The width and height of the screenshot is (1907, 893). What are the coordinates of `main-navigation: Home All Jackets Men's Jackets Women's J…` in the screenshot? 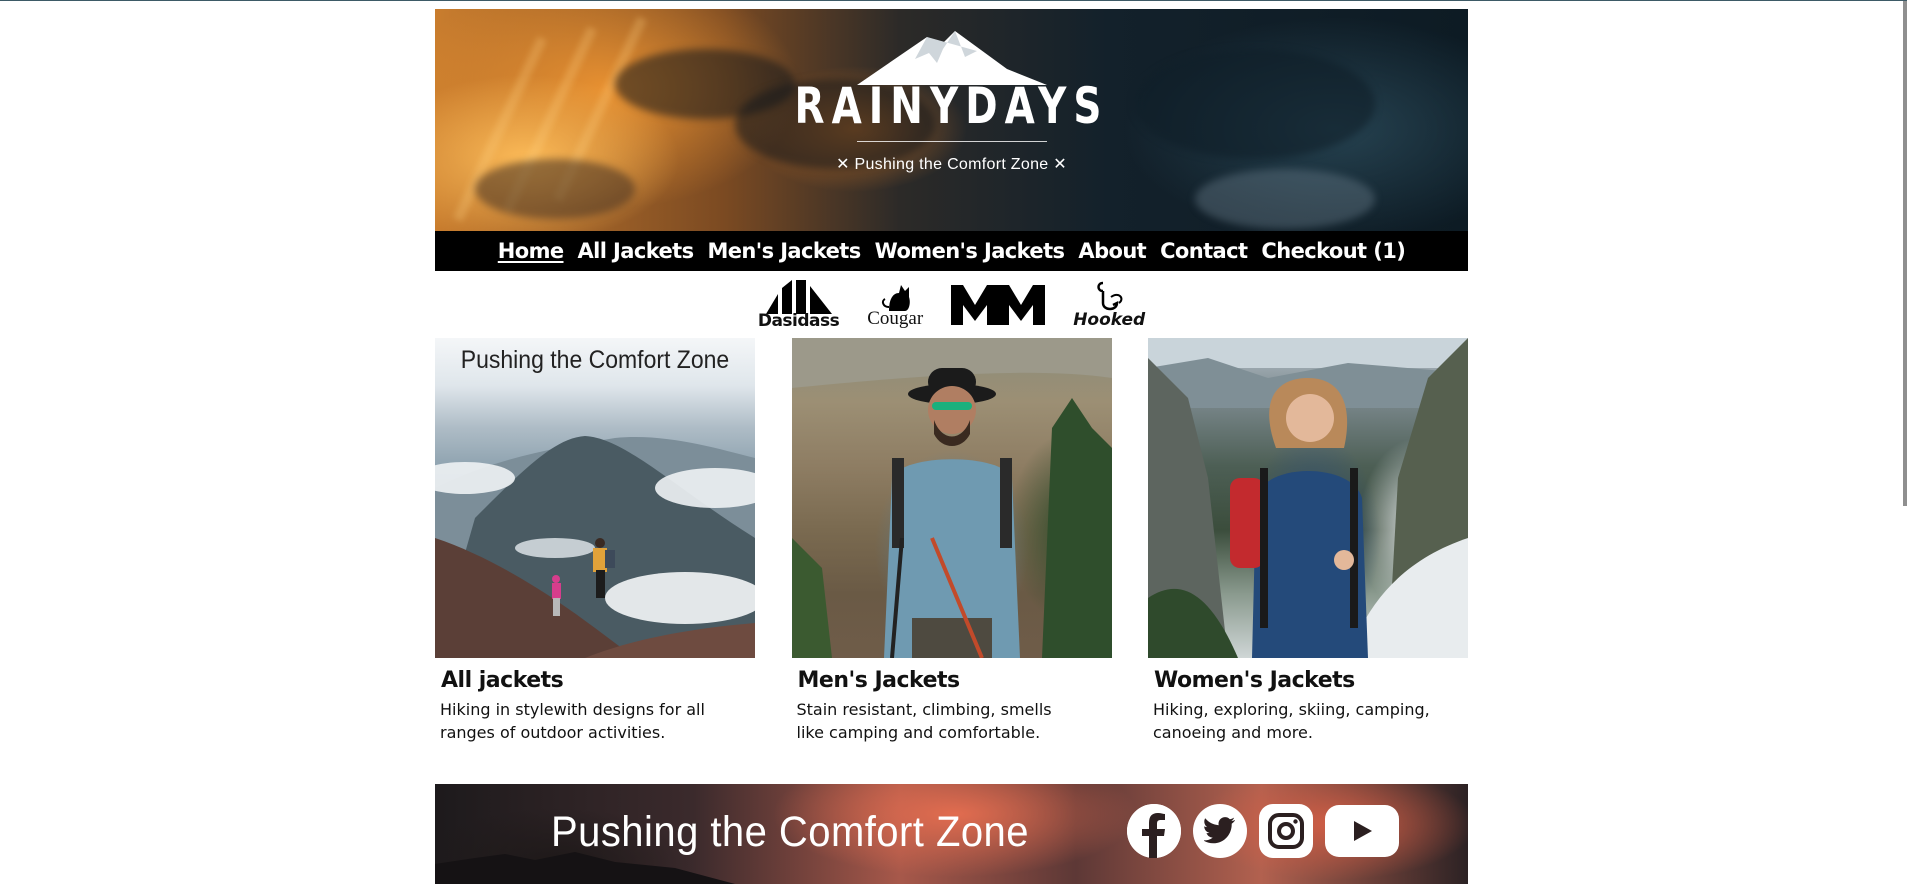 It's located at (951, 251).